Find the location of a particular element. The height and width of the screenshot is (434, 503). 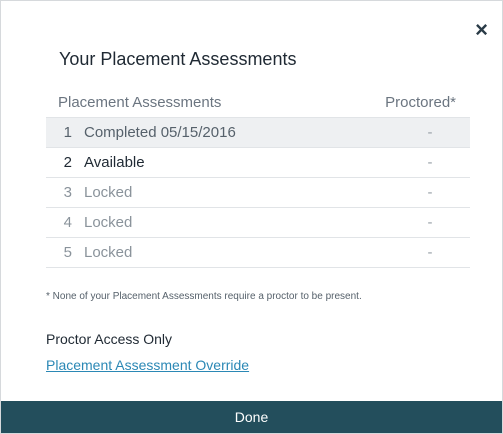

close-icon: × is located at coordinates (481, 30).